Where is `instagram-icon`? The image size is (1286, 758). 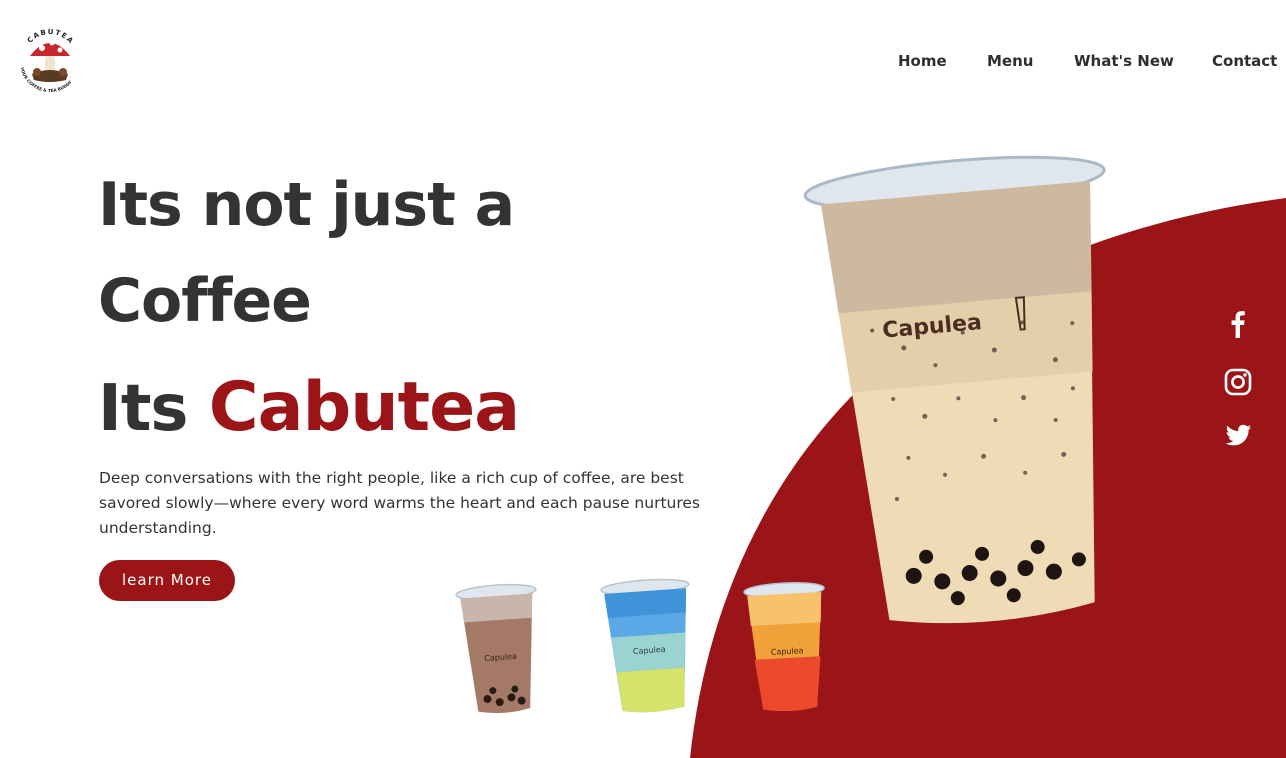 instagram-icon is located at coordinates (1238, 382).